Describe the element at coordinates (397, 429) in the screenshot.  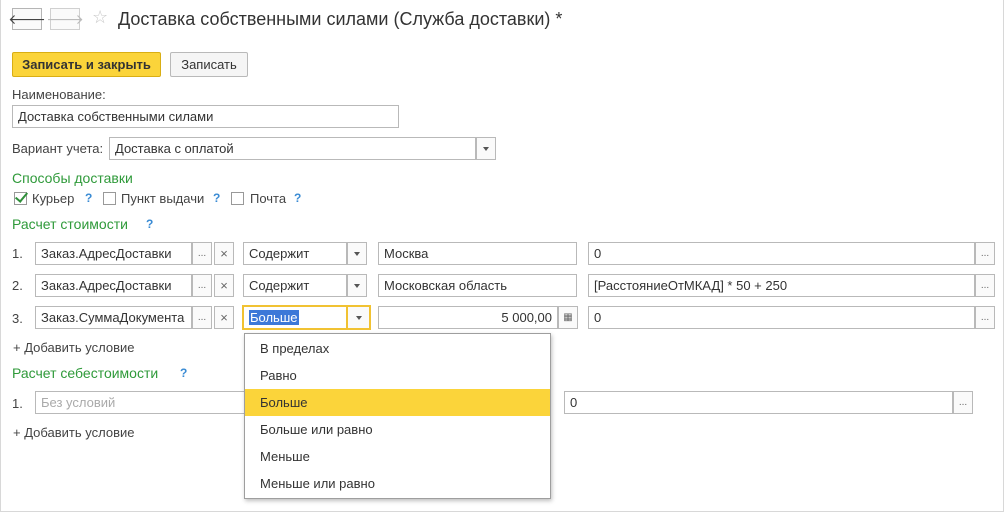
I see `dropdown-option: Больше или равно` at that location.